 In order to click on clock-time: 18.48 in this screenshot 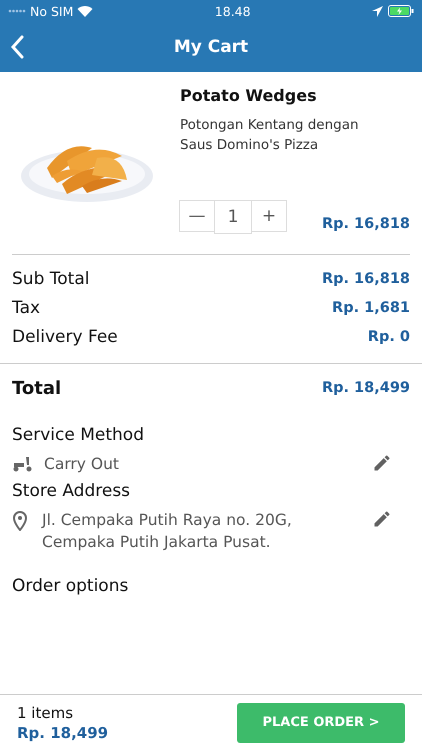, I will do `click(232, 11)`.